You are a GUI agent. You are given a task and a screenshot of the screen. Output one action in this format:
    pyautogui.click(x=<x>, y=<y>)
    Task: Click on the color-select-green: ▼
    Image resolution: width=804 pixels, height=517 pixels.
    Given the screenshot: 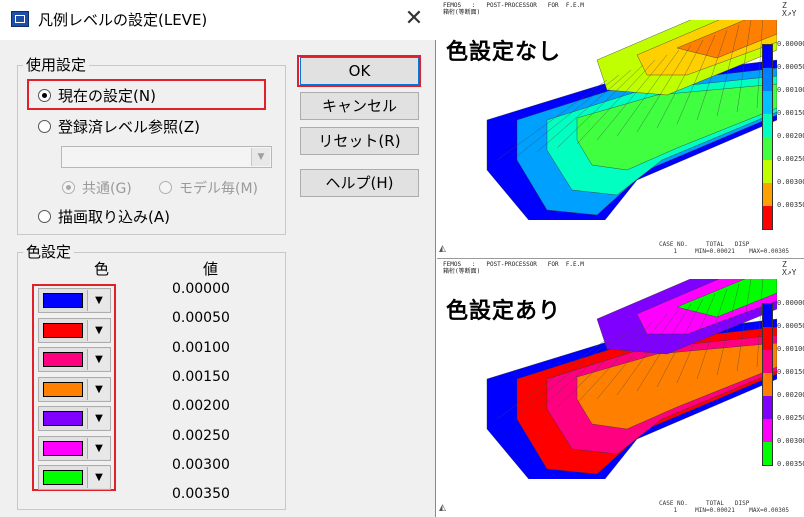 What is the action you would take?
    pyautogui.click(x=74, y=477)
    